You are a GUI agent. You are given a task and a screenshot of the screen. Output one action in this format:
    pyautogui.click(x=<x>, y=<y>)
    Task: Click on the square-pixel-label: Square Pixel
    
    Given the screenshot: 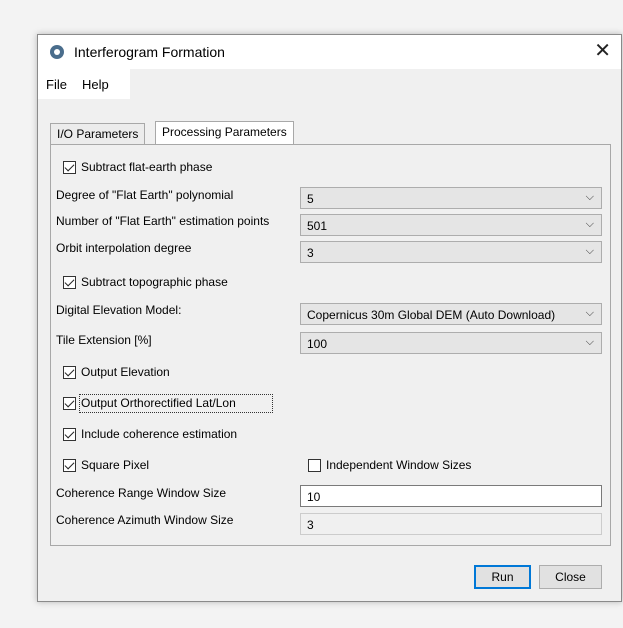 What is the action you would take?
    pyautogui.click(x=115, y=465)
    